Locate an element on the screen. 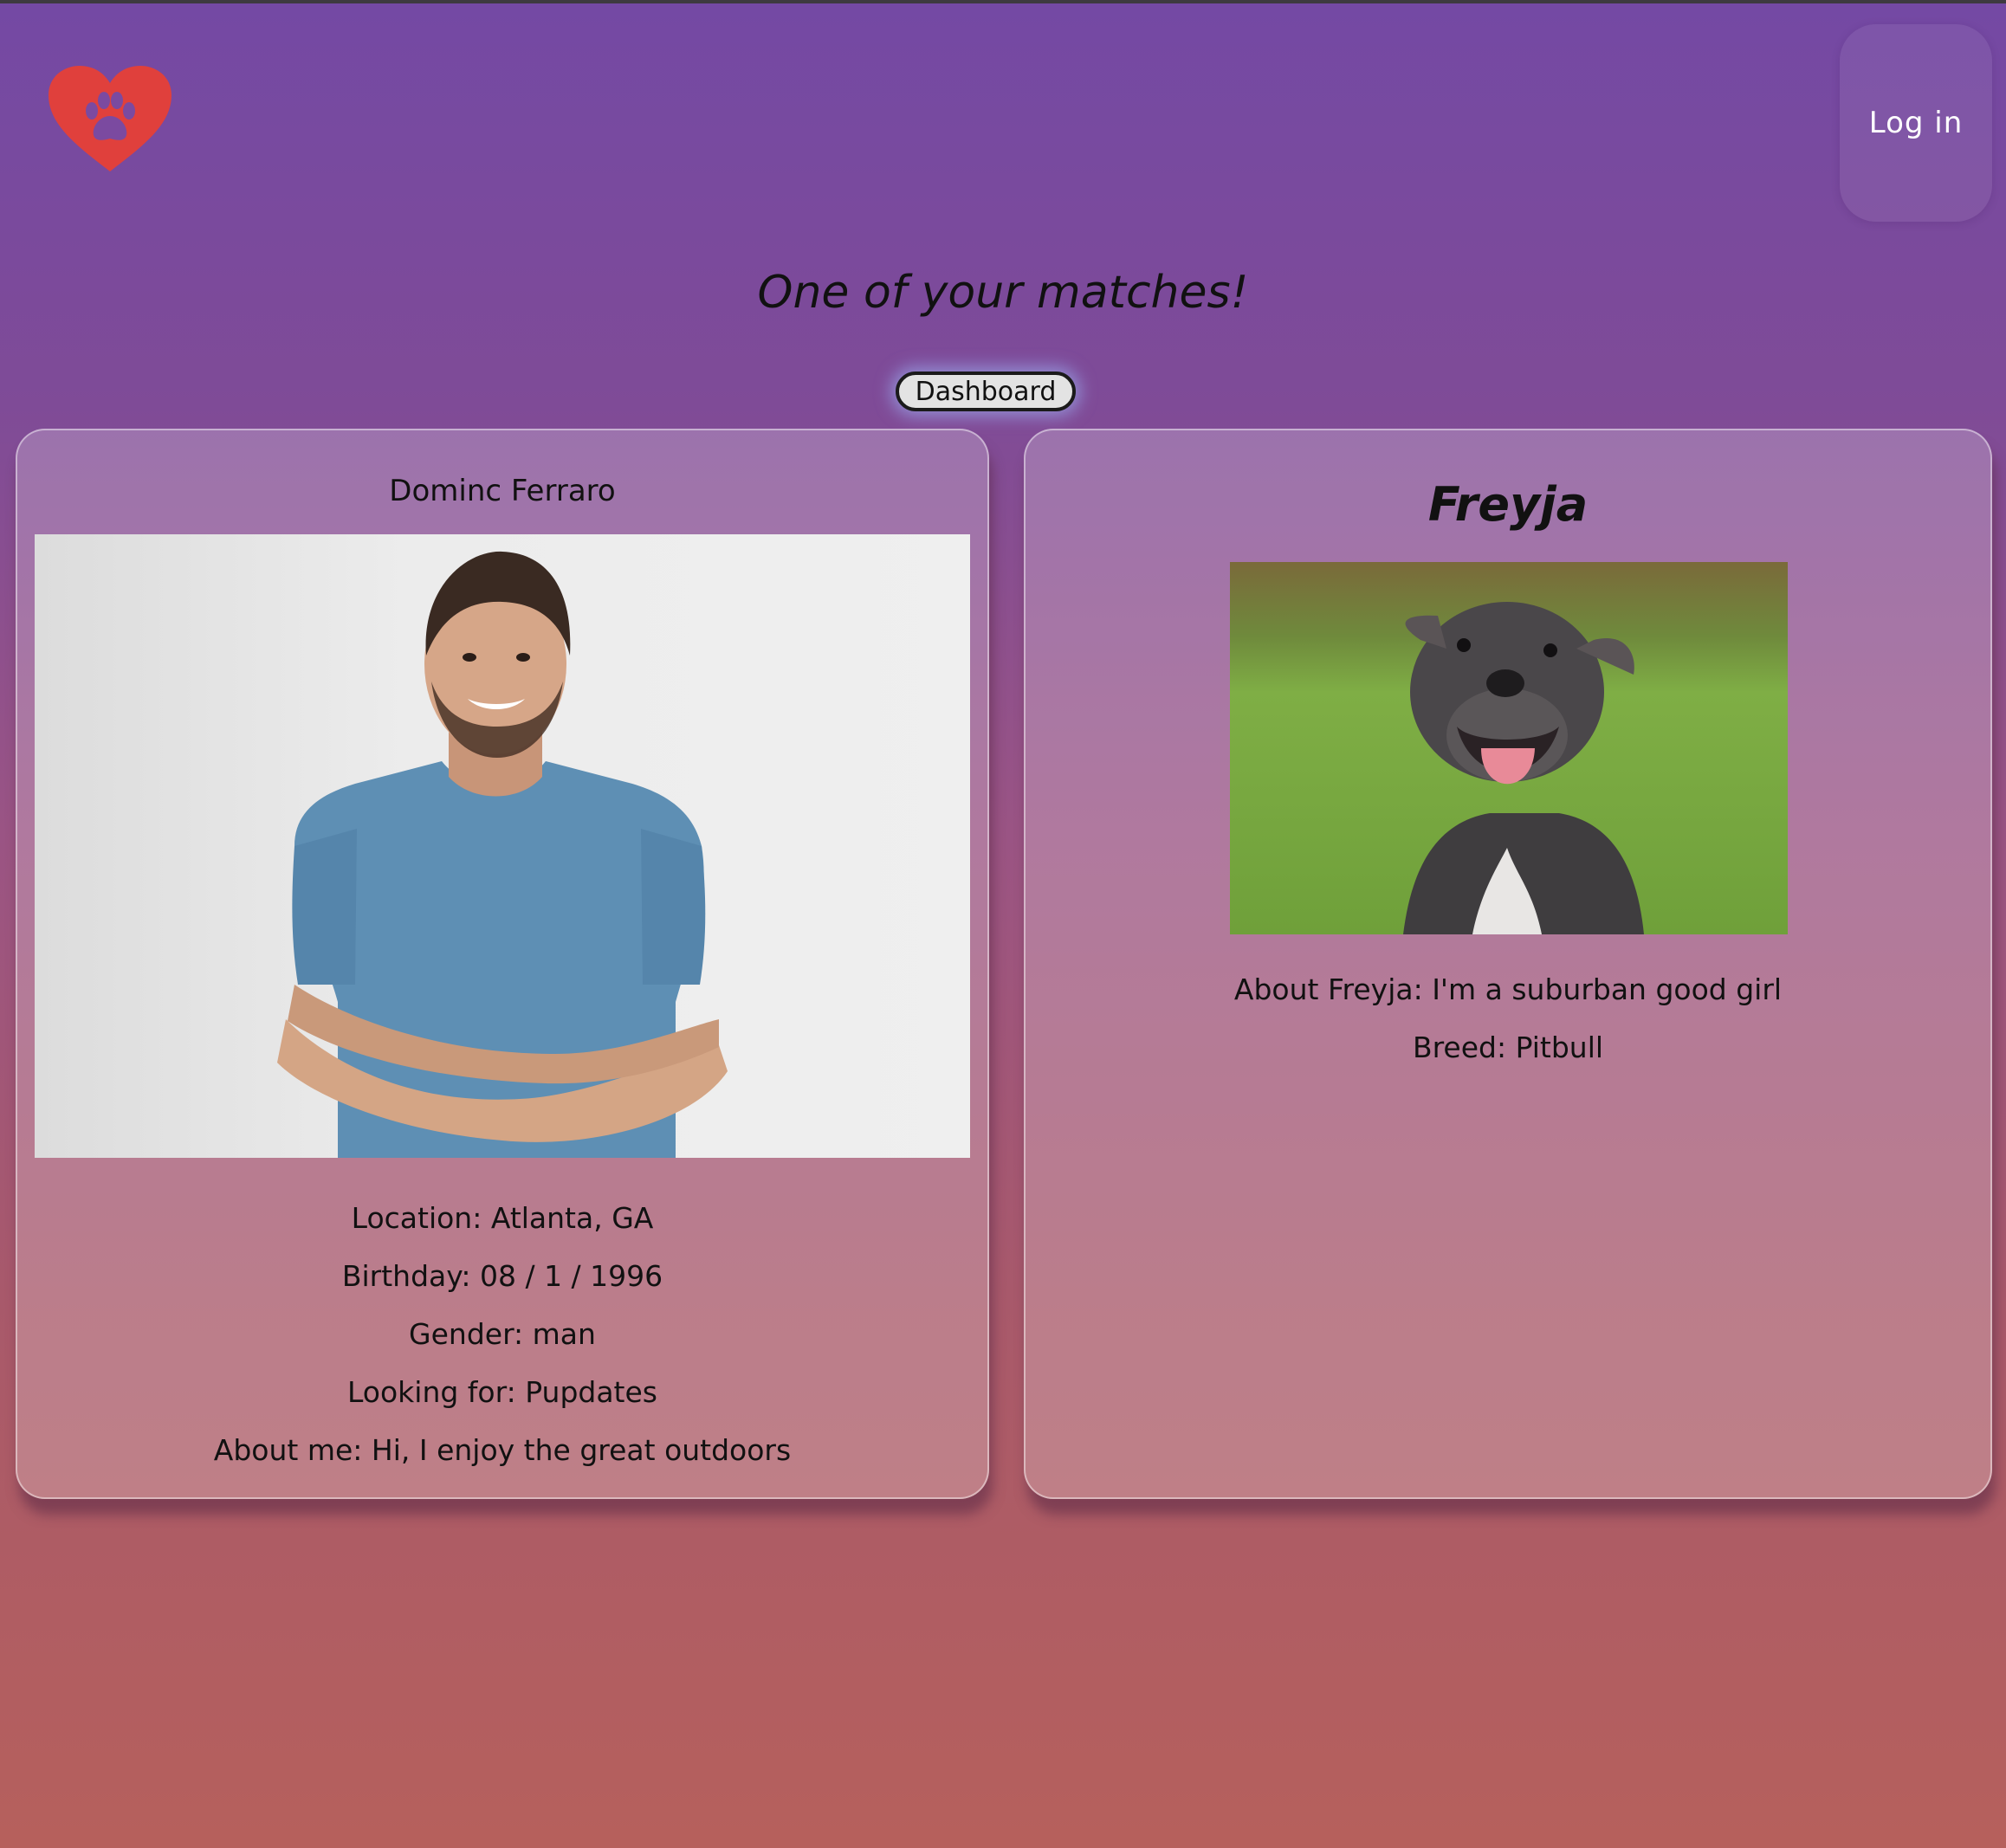 This screenshot has width=2006, height=1848. pet-name: Freyja is located at coordinates (1508, 504).